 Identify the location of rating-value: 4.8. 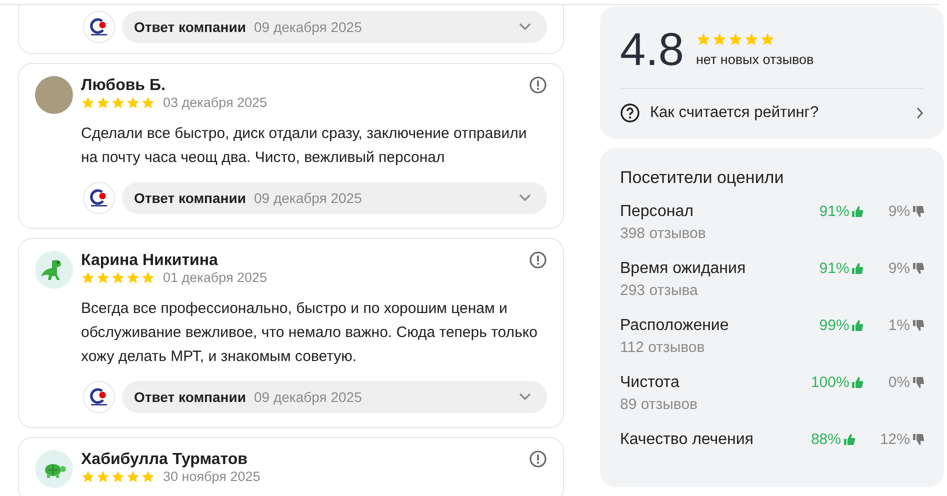
(652, 49).